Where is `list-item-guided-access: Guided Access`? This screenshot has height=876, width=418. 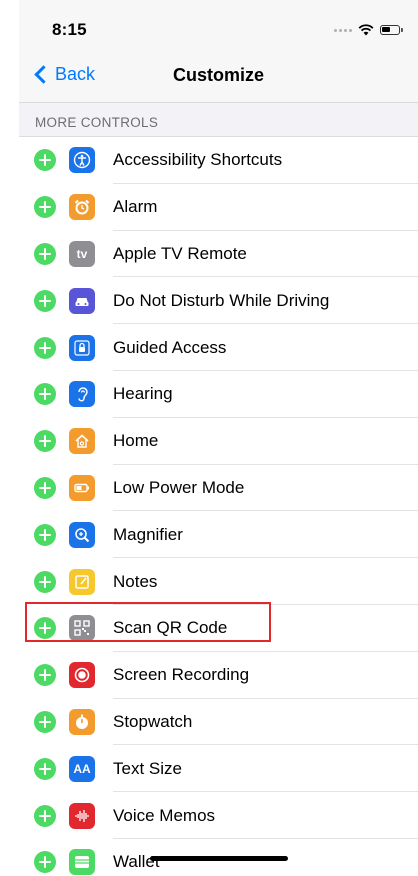 list-item-guided-access: Guided Access is located at coordinates (218, 347).